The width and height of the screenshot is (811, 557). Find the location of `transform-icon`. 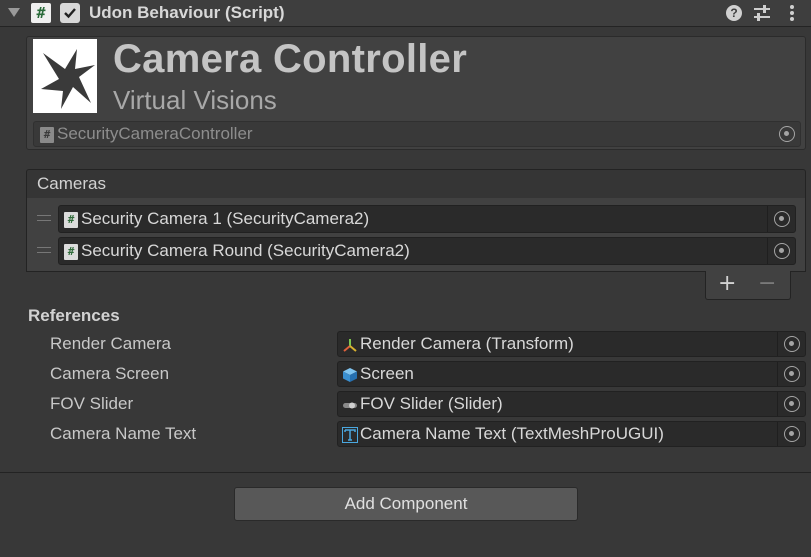

transform-icon is located at coordinates (350, 345).